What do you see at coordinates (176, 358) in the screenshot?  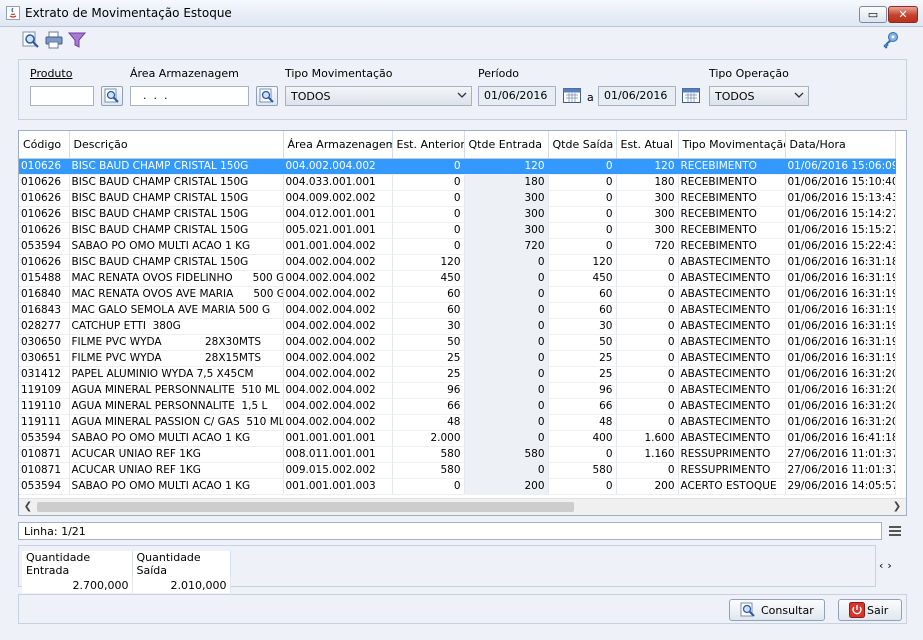 I see `table-cell: FILME PVC WYDA 28X15MTS` at bounding box center [176, 358].